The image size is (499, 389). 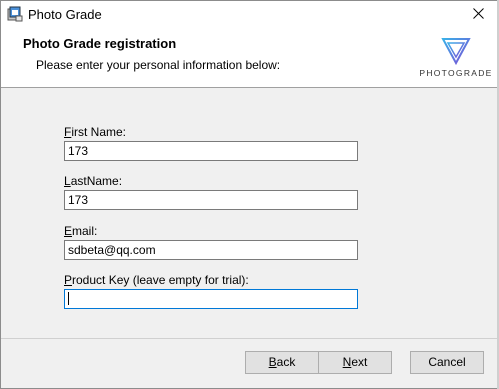 I want to click on text-caret, so click(x=68, y=298).